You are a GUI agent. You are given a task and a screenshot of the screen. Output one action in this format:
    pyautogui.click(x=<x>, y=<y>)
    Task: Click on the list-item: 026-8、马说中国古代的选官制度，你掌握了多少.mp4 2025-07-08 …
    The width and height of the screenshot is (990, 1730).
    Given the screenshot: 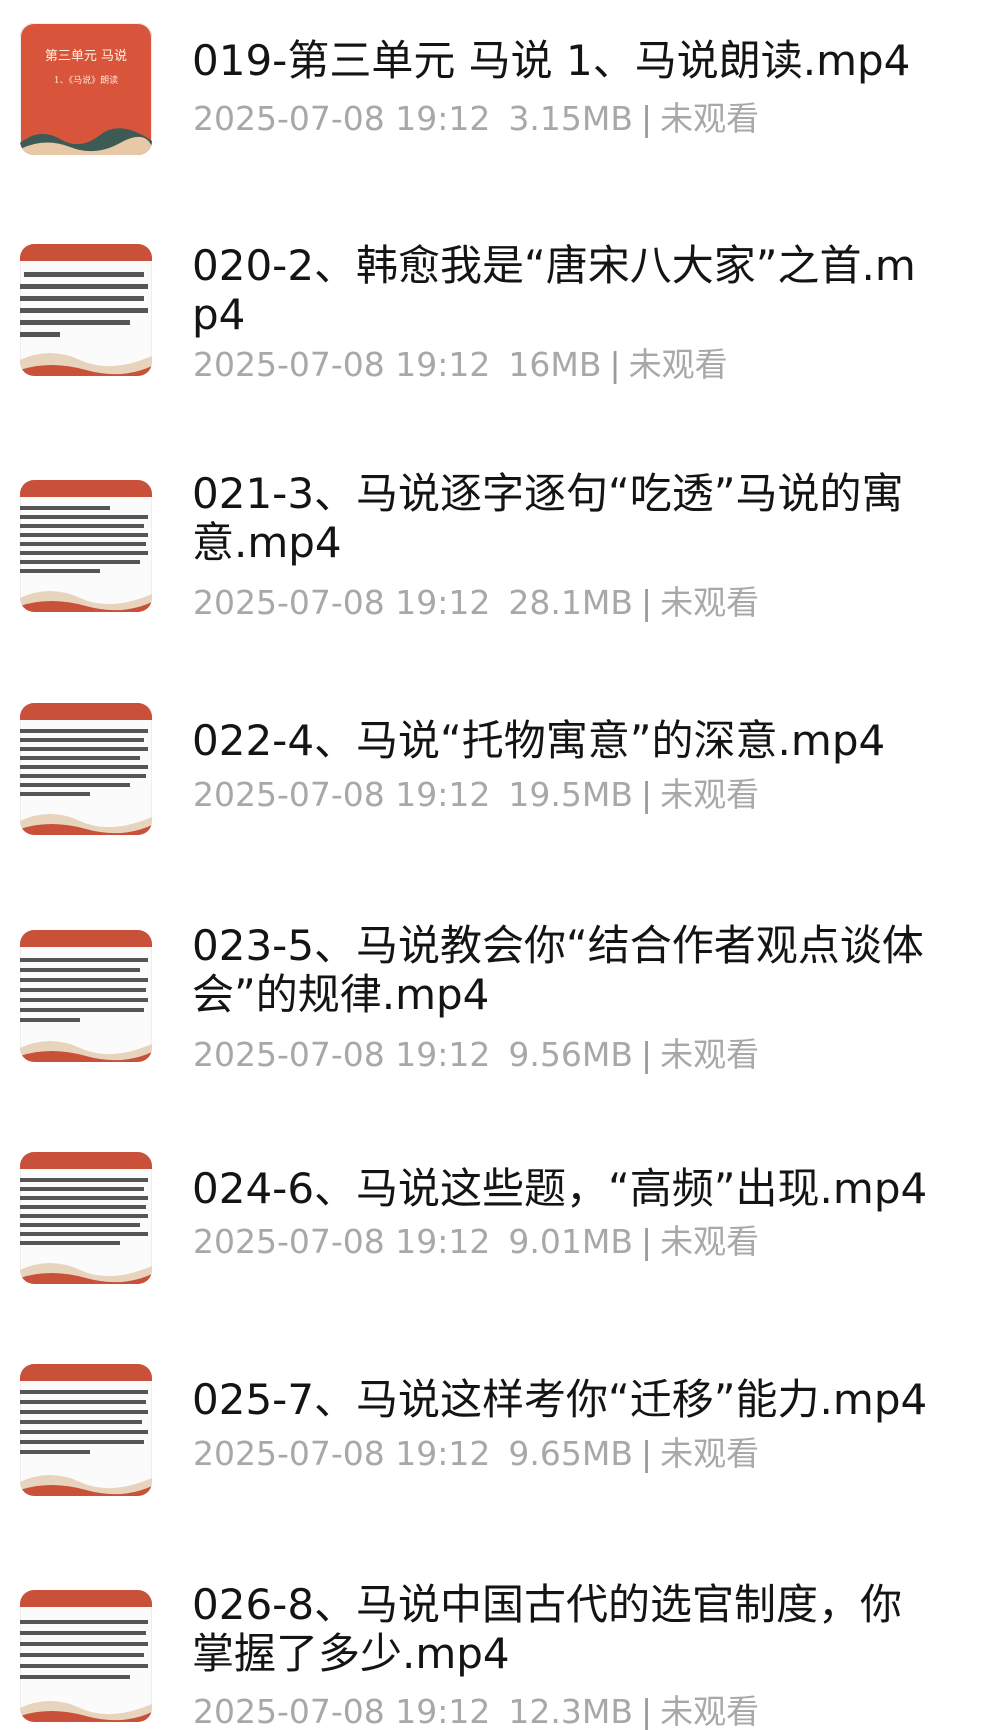 What is the action you would take?
    pyautogui.click(x=495, y=1645)
    